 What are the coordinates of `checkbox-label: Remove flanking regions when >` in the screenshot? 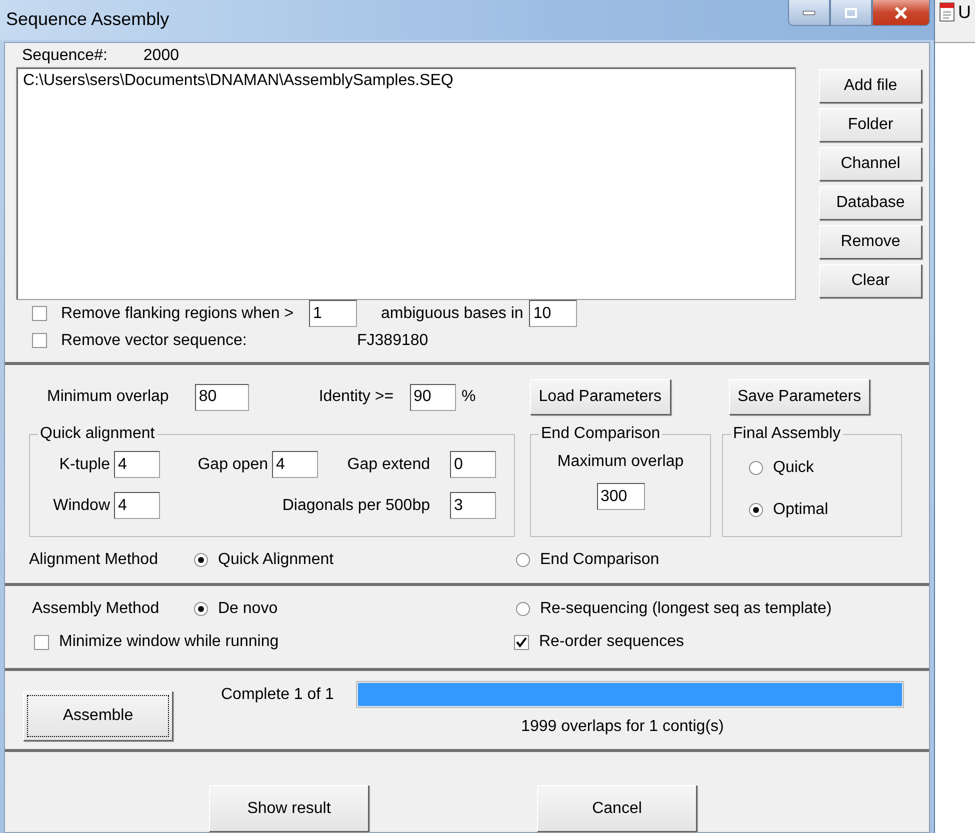 It's located at (178, 313).